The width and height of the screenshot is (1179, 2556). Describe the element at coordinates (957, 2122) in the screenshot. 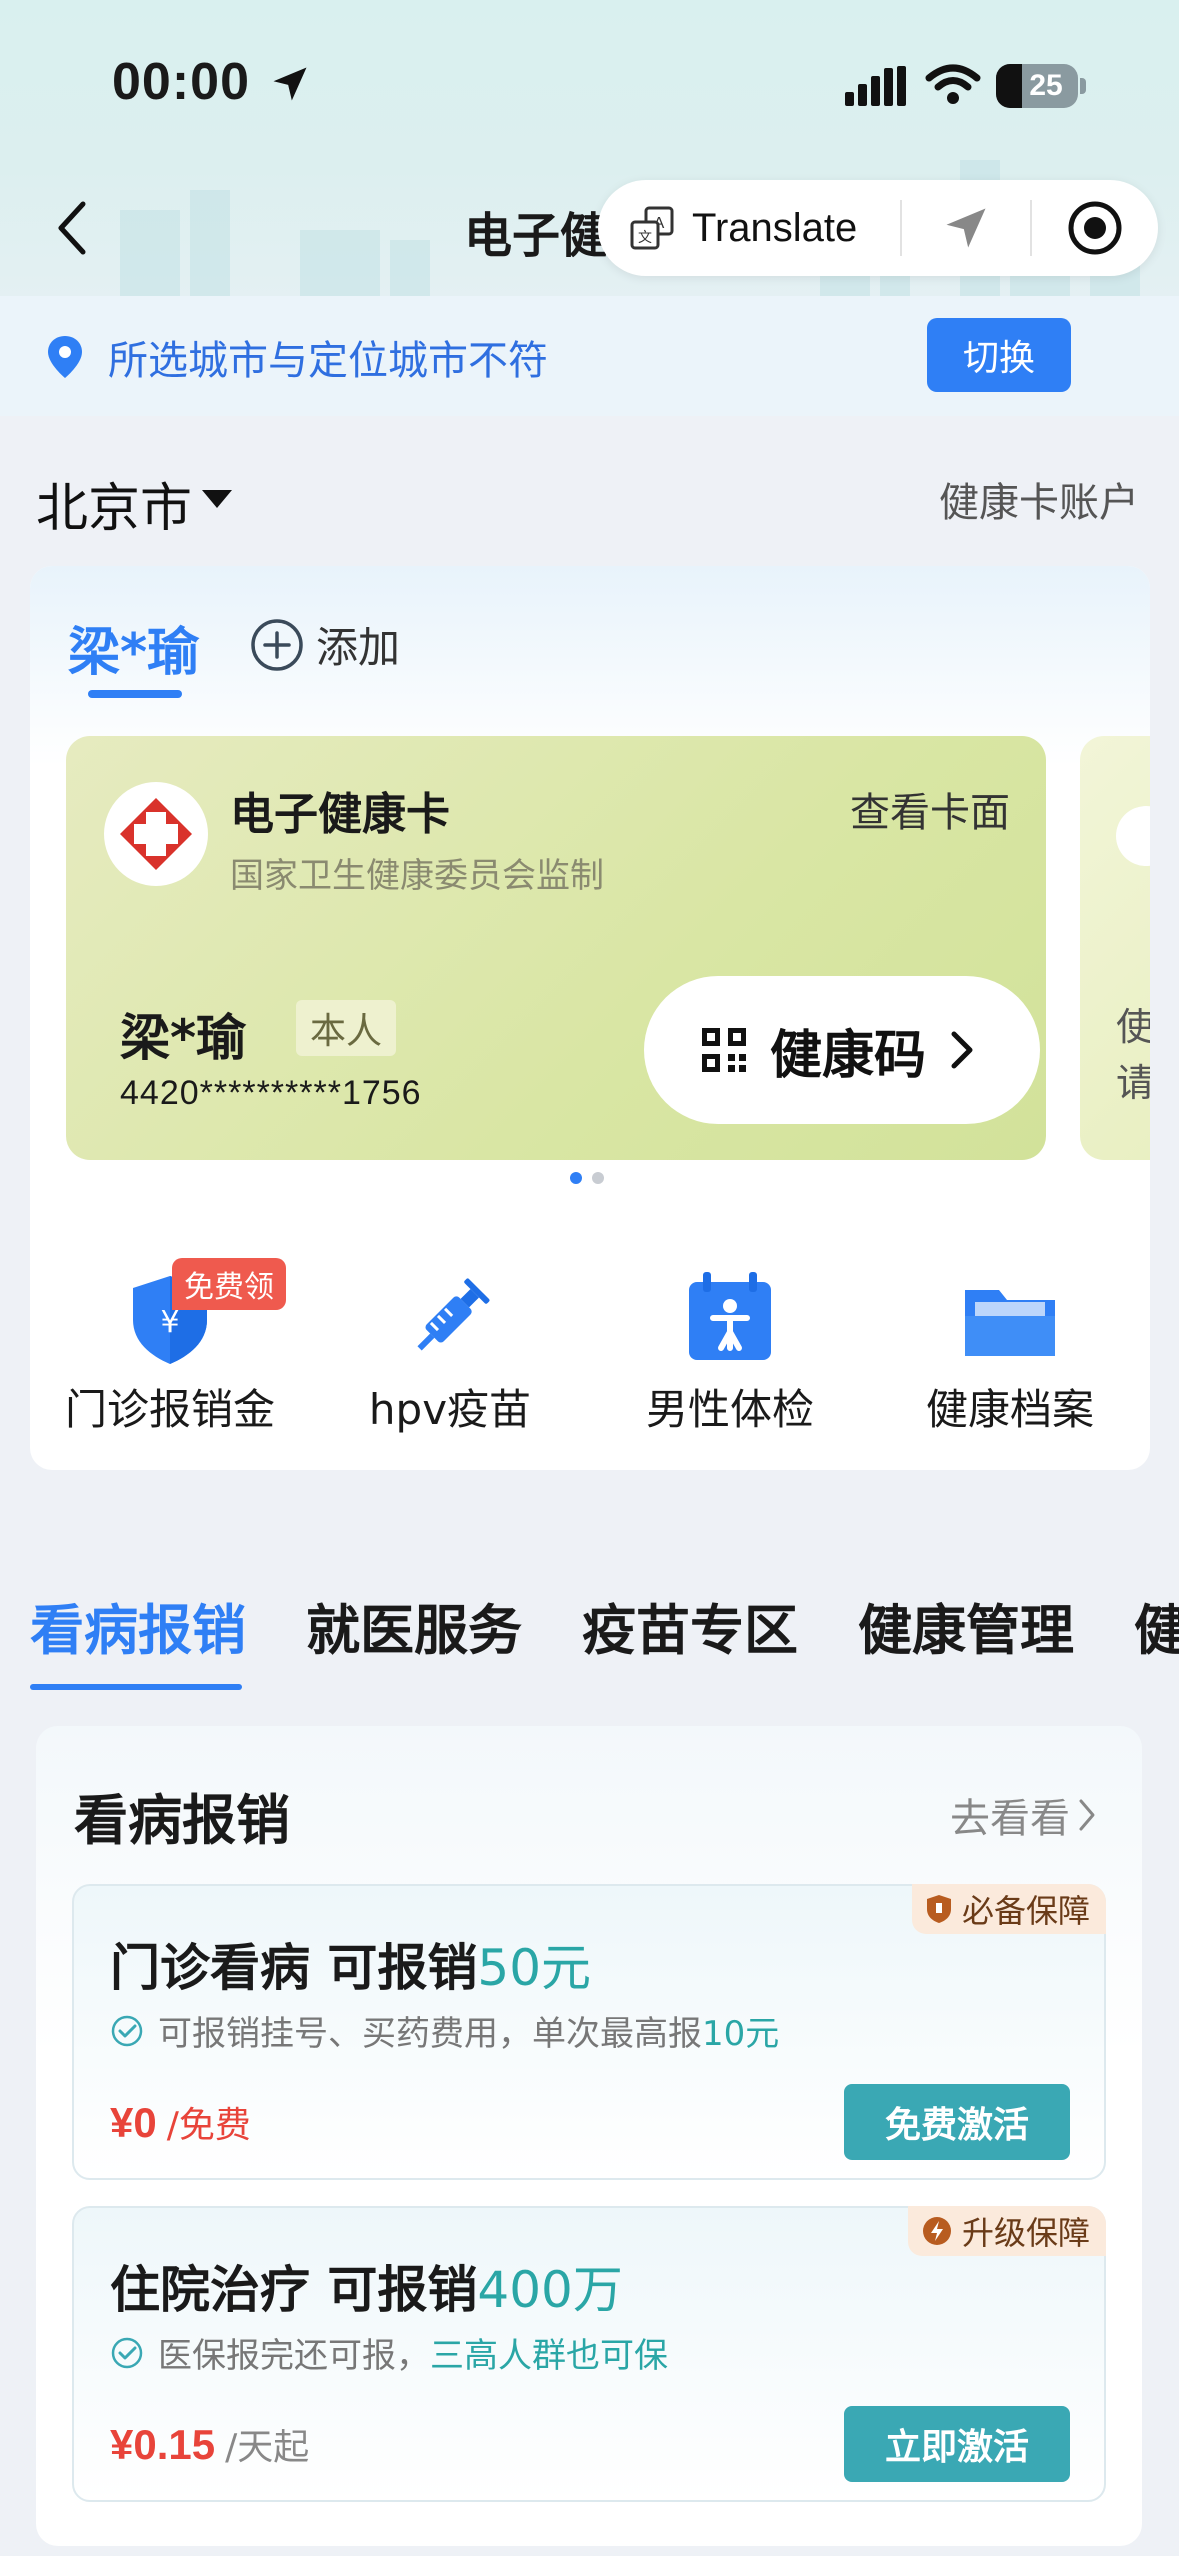

I see `activate-free-button: 免费激活` at that location.